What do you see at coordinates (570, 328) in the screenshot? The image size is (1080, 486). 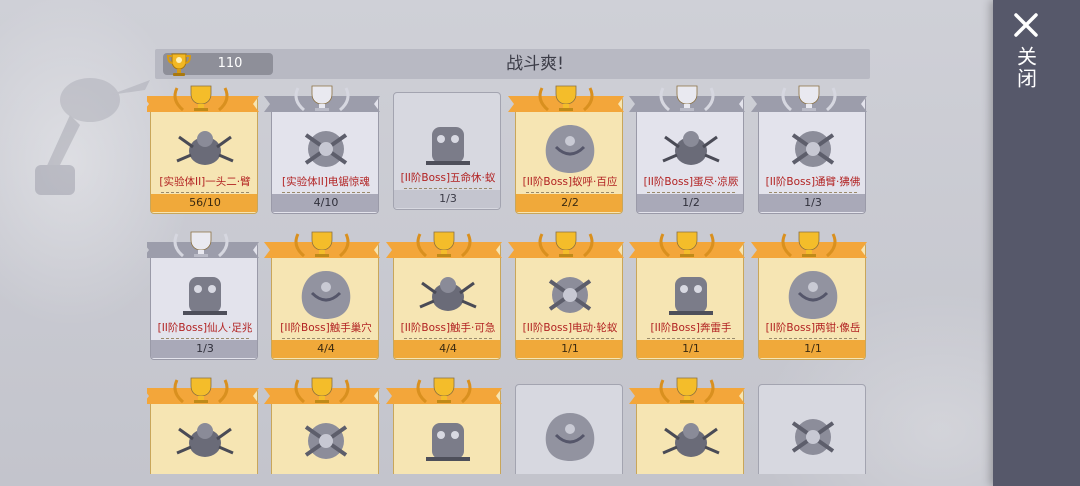 I see `boss-name: [II阶Boss]电动·轮蚁` at bounding box center [570, 328].